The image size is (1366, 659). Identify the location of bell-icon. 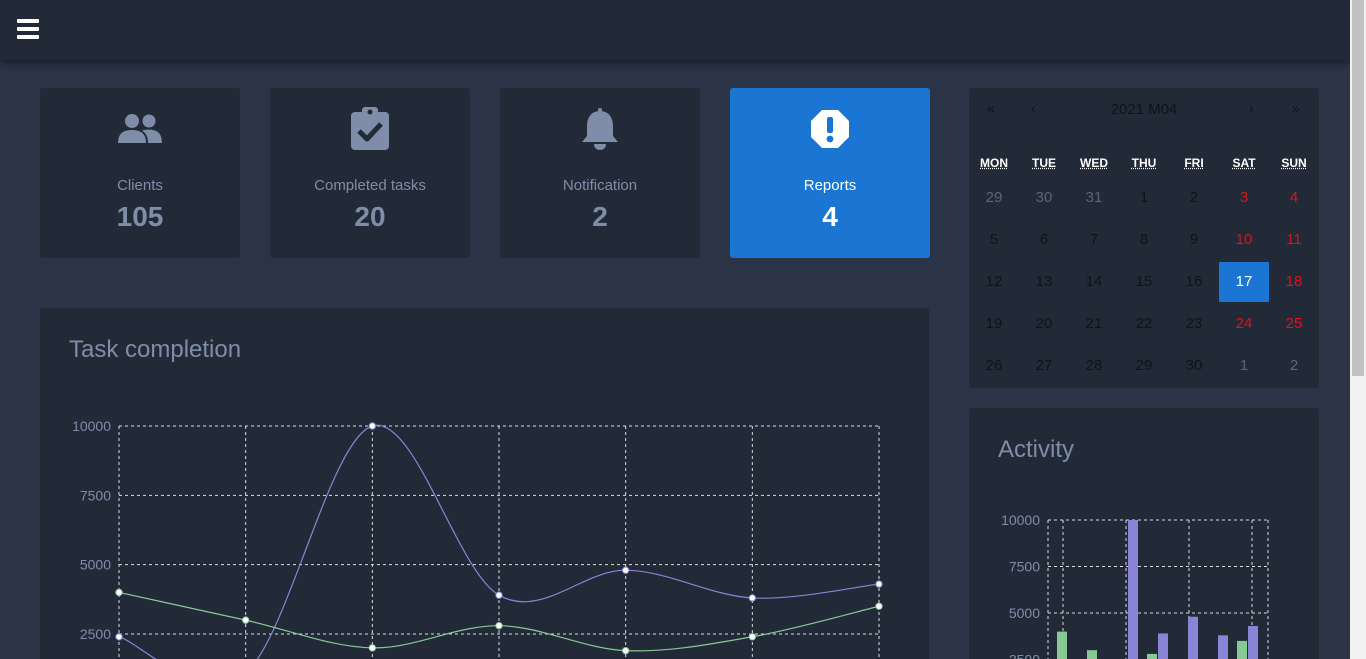
(600, 129).